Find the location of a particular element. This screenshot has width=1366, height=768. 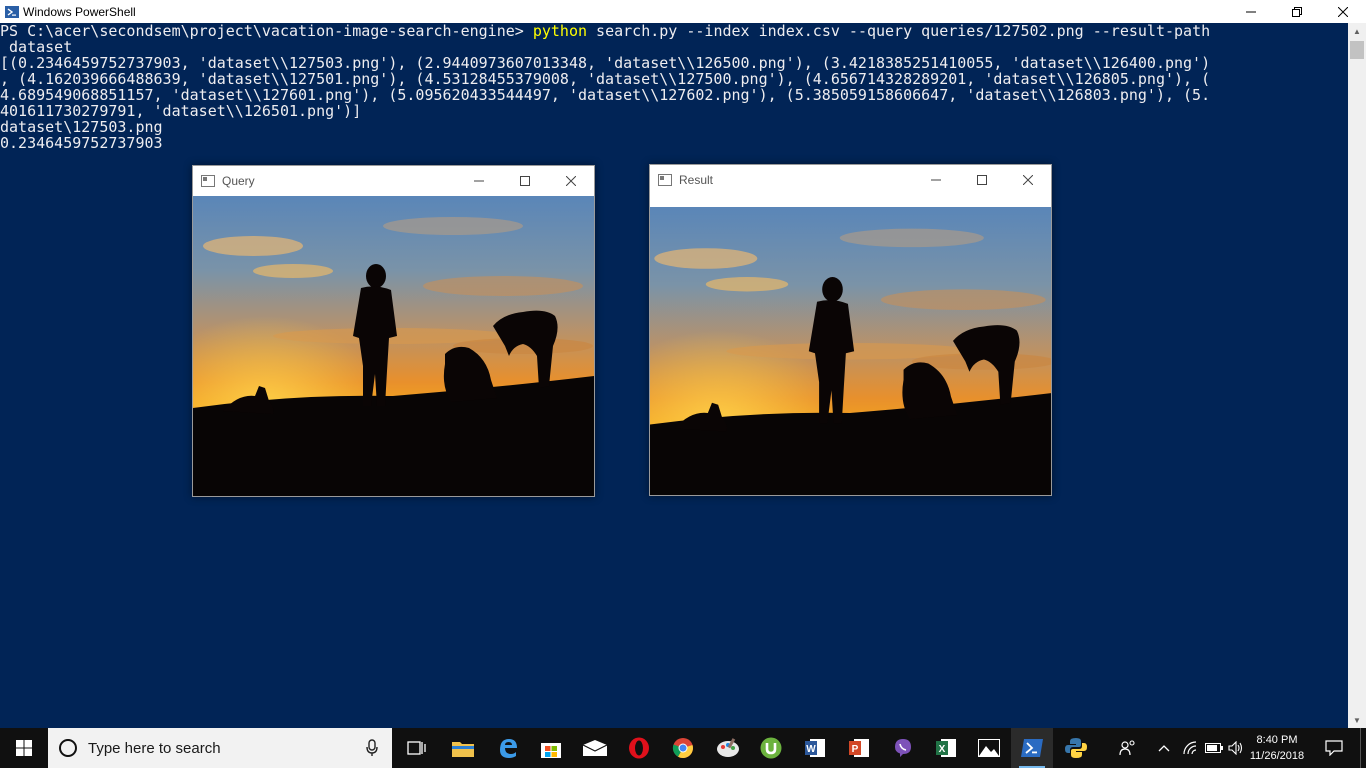

query-image is located at coordinates (393, 346).